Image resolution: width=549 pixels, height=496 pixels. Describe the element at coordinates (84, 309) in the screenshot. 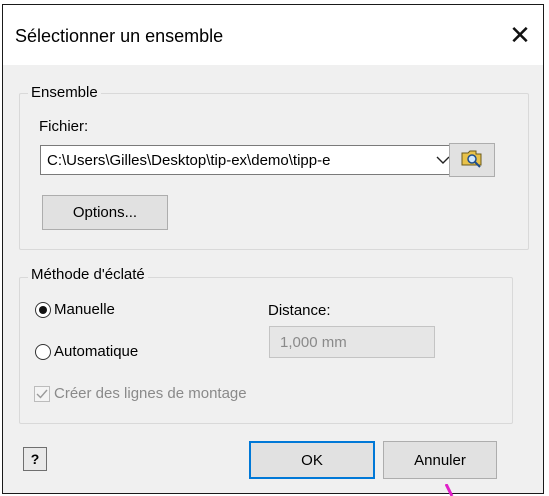

I see `manual-radio-label: Manuelle` at that location.